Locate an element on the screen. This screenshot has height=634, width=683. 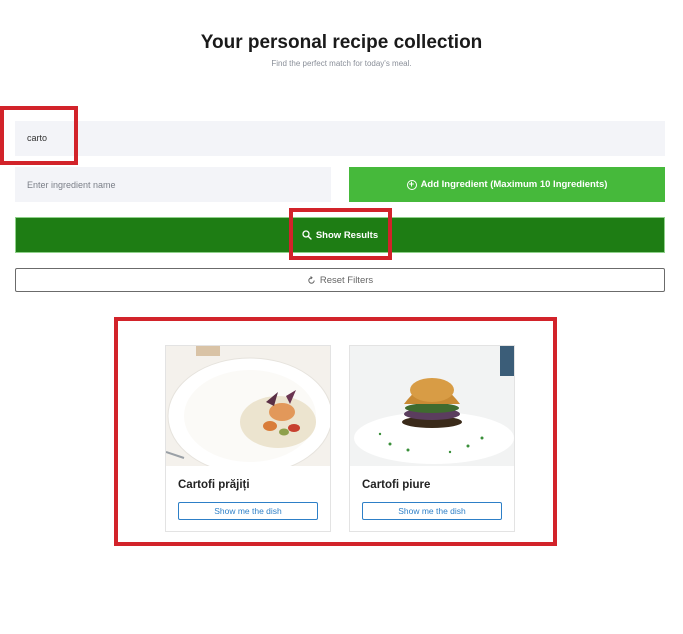
recipe-card: Cartofi piure Show me the dish is located at coordinates (432, 438).